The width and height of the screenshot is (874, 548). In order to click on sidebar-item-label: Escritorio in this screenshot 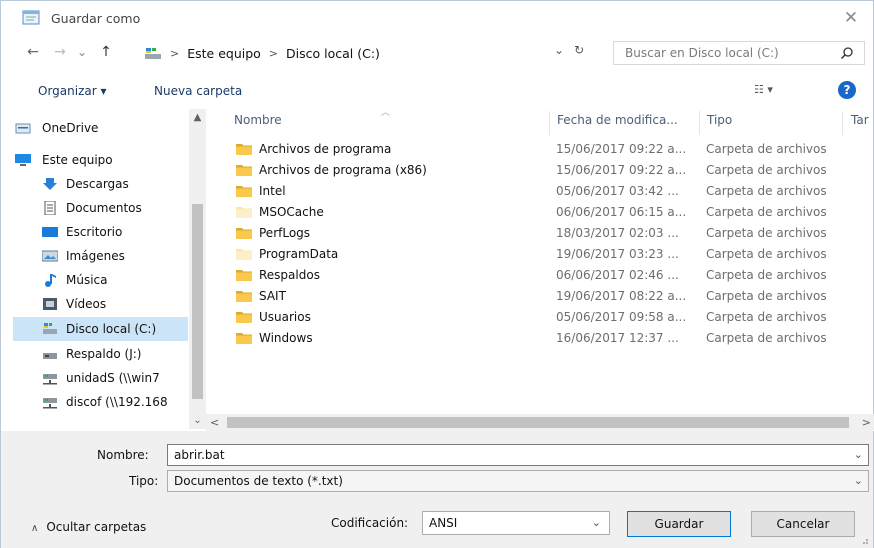, I will do `click(94, 232)`.